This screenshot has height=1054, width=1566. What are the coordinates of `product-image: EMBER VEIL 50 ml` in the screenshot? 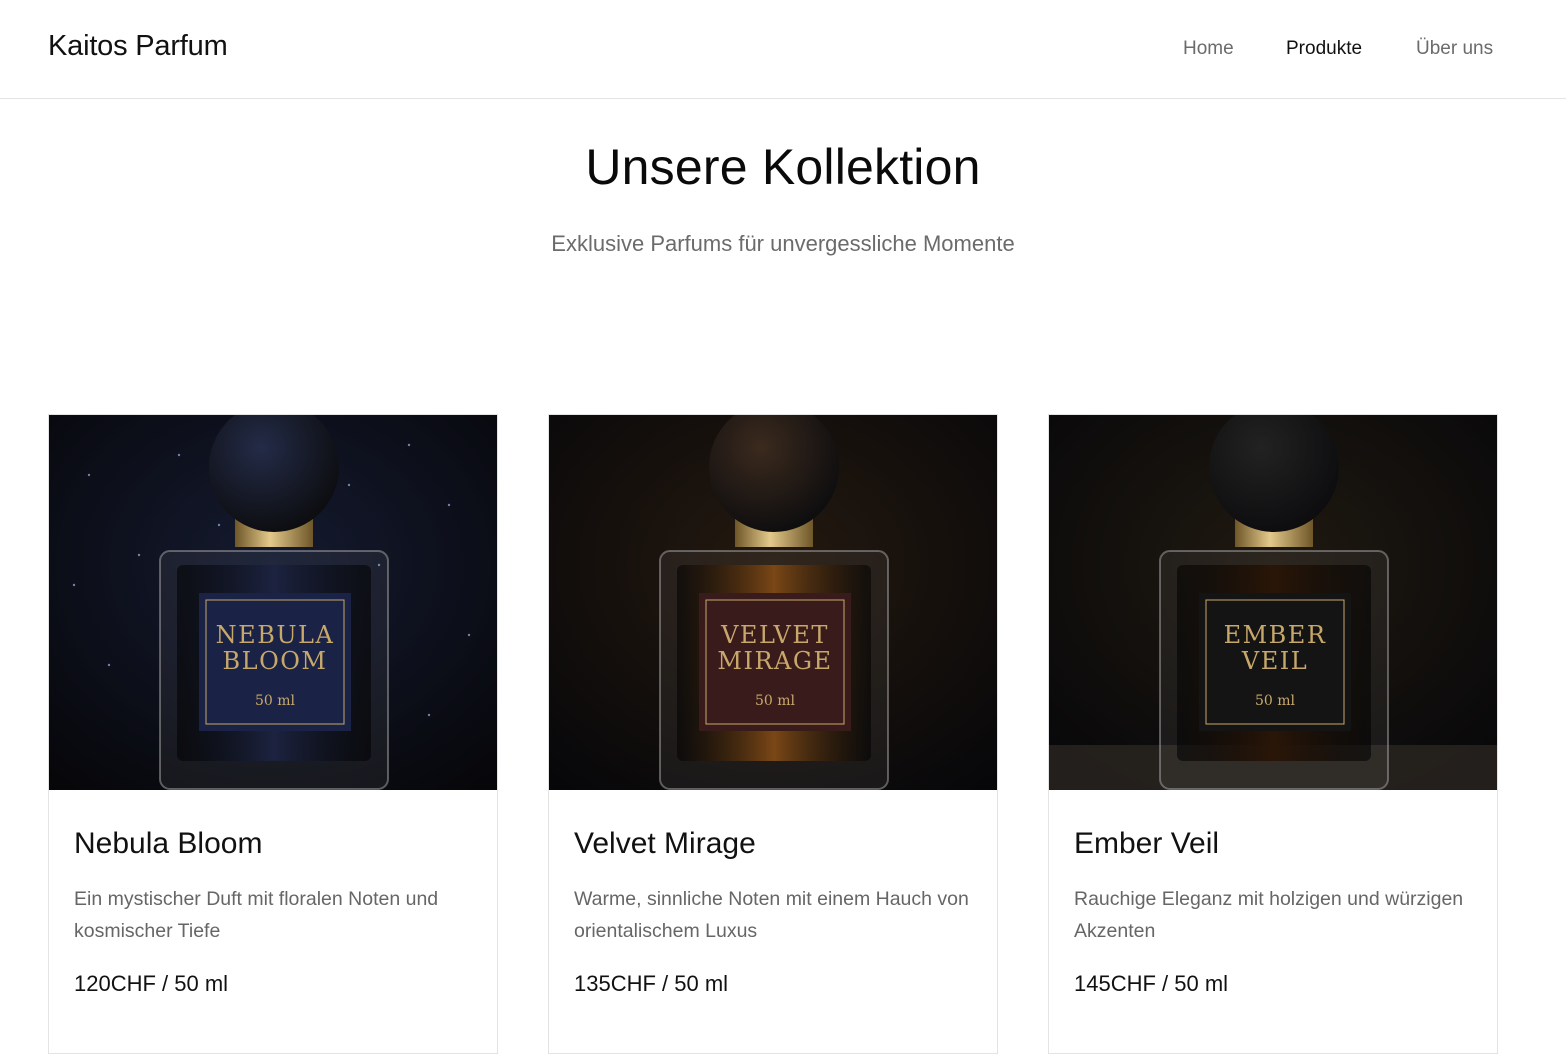 It's located at (1273, 602).